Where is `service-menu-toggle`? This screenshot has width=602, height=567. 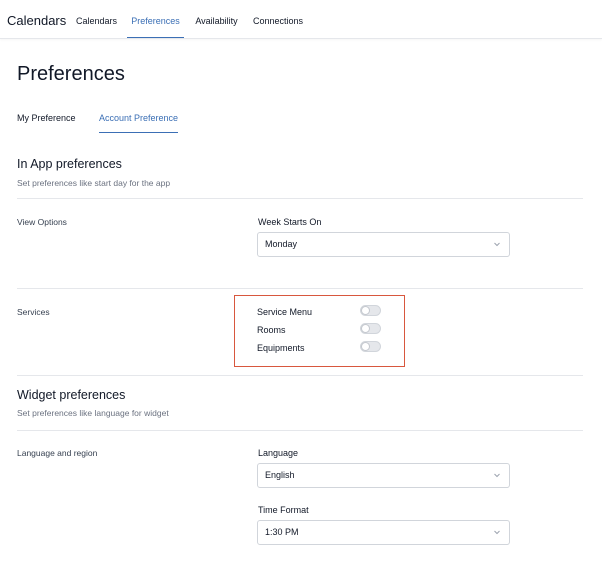 service-menu-toggle is located at coordinates (370, 310).